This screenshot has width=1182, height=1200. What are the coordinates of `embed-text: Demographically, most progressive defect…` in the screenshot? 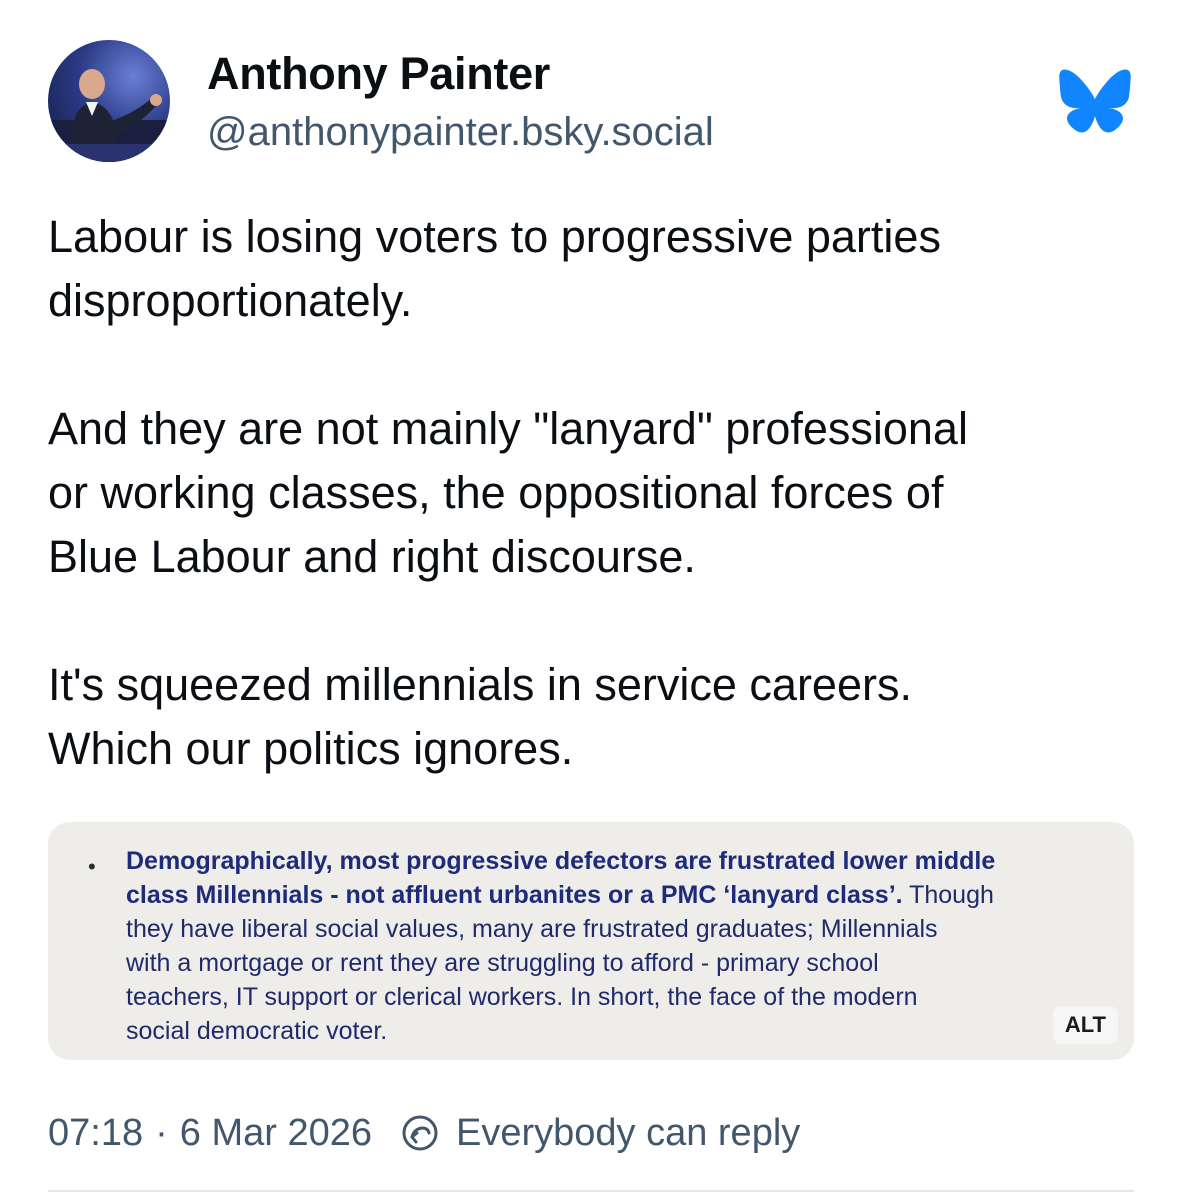 It's located at (621, 946).